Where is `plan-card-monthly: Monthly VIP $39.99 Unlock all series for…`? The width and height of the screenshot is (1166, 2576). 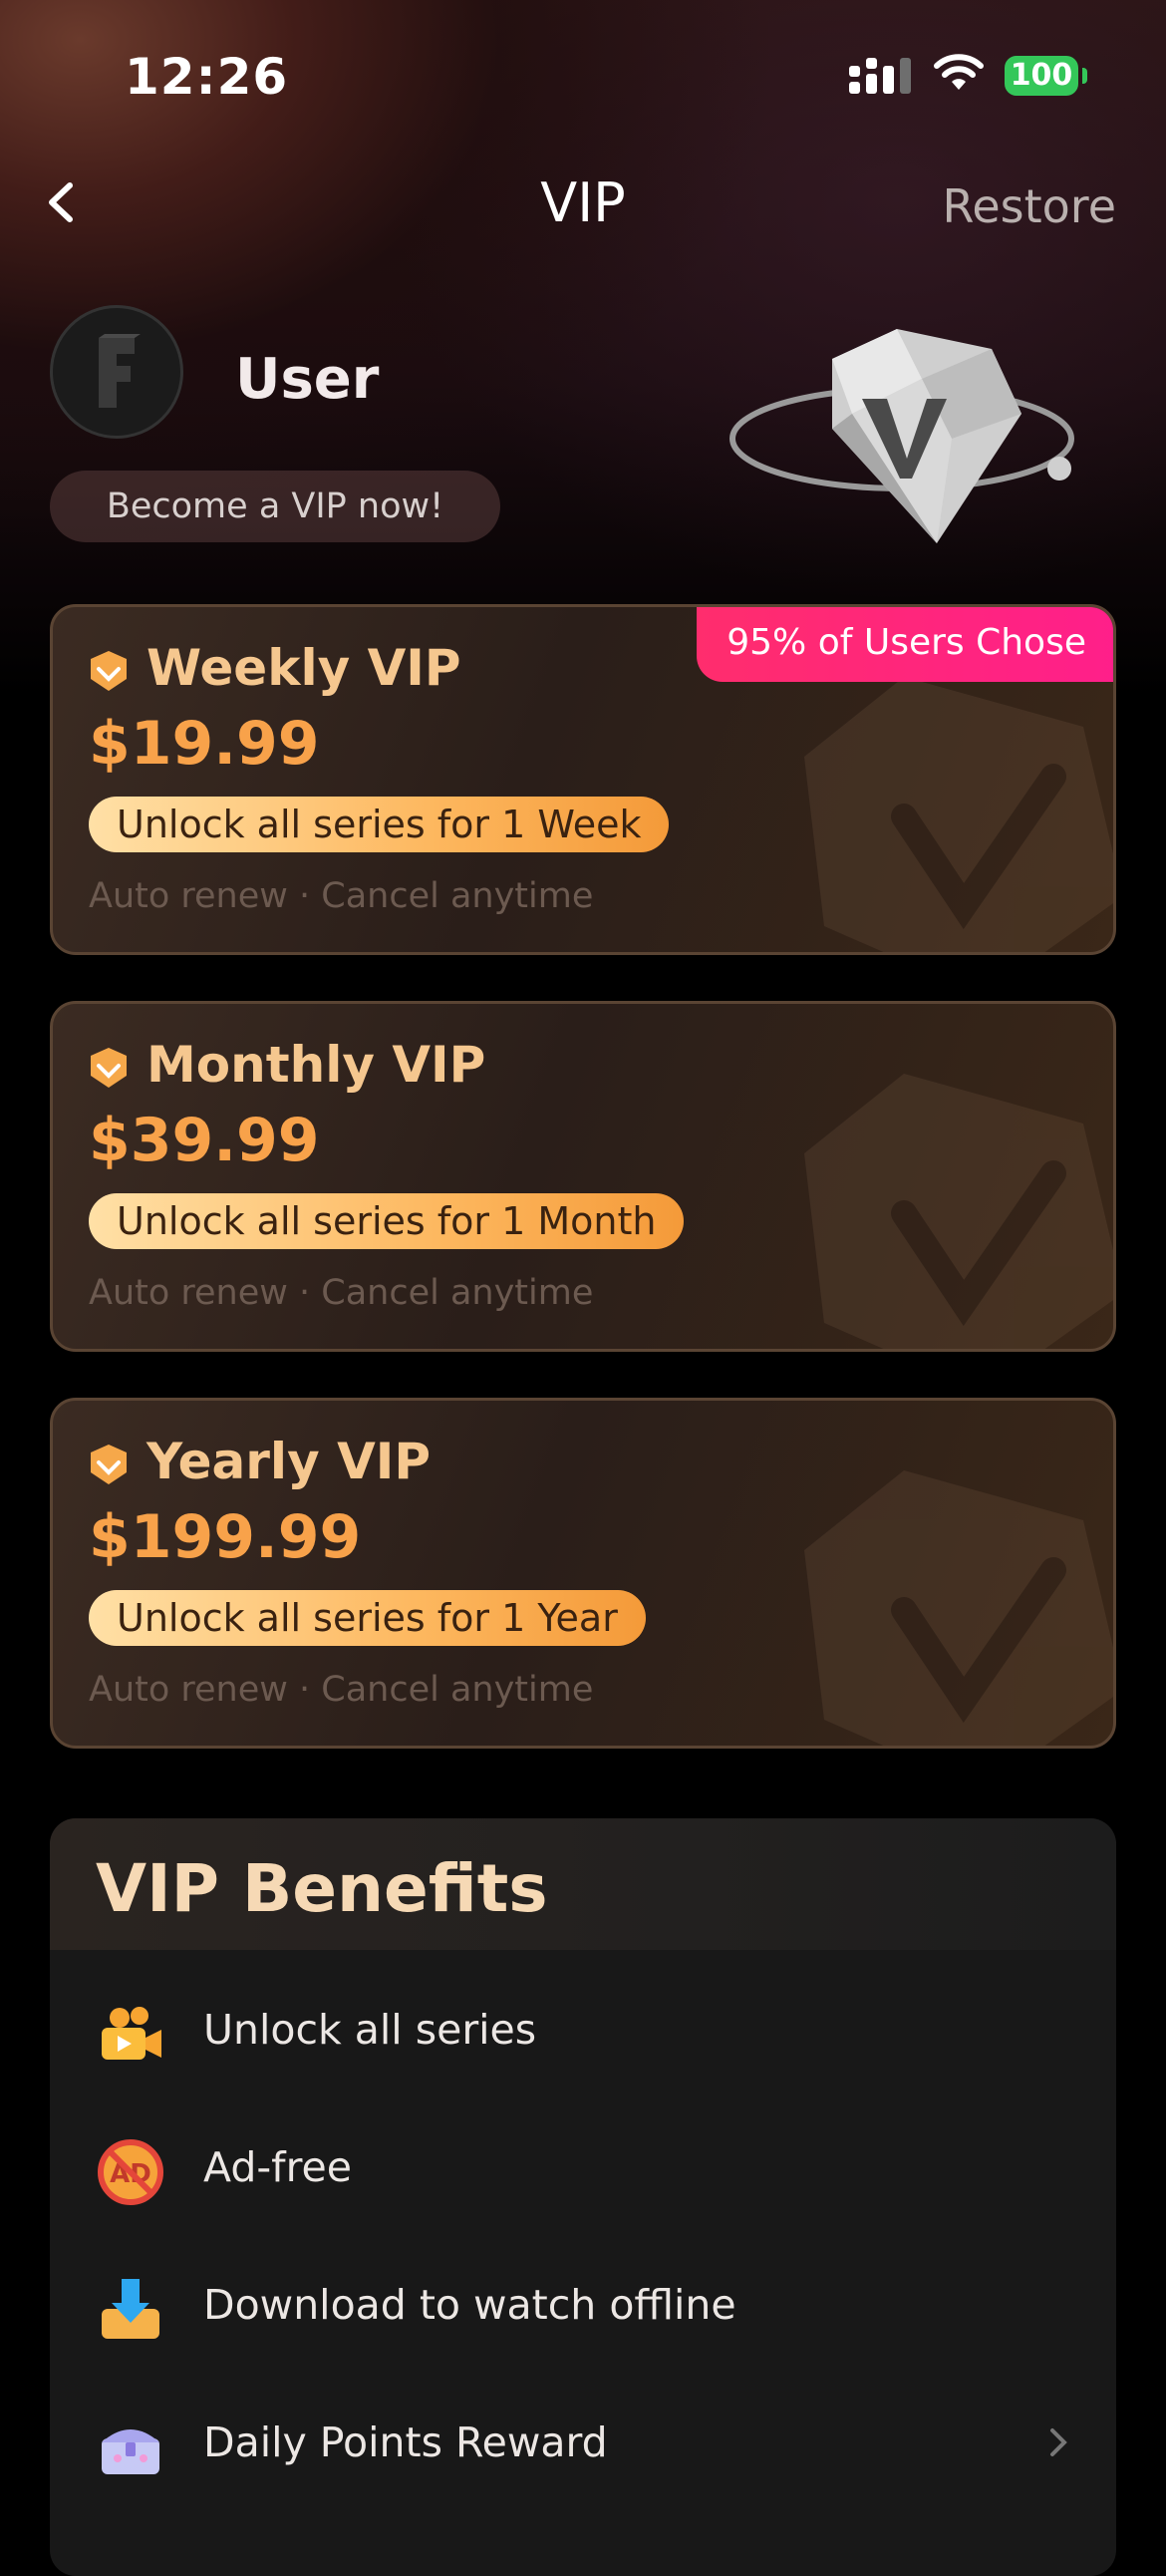 plan-card-monthly: Monthly VIP $39.99 Unlock all series for… is located at coordinates (583, 1176).